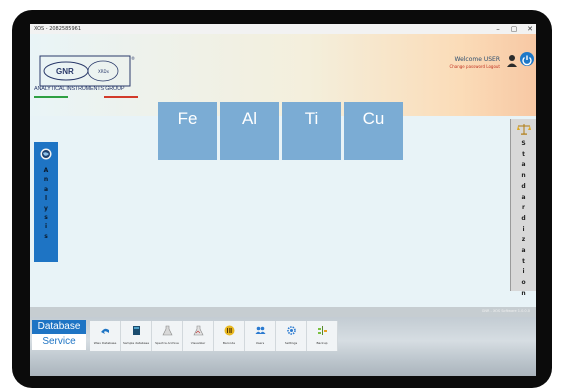 Image resolution: width=563 pixels, height=391 pixels. I want to click on barcode-icon, so click(229, 330).